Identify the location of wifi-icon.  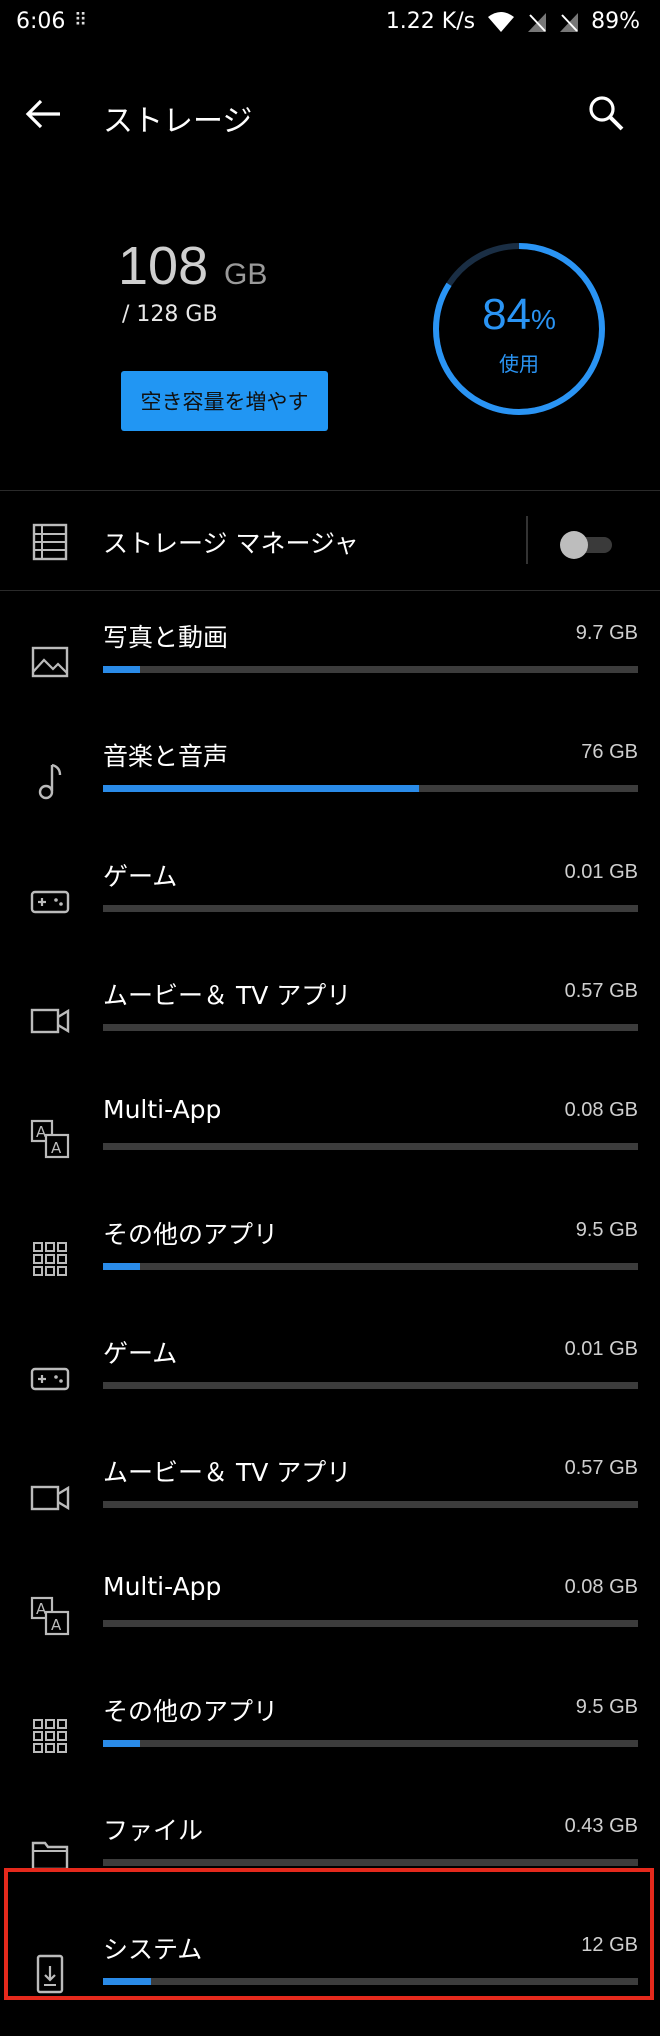
(501, 21).